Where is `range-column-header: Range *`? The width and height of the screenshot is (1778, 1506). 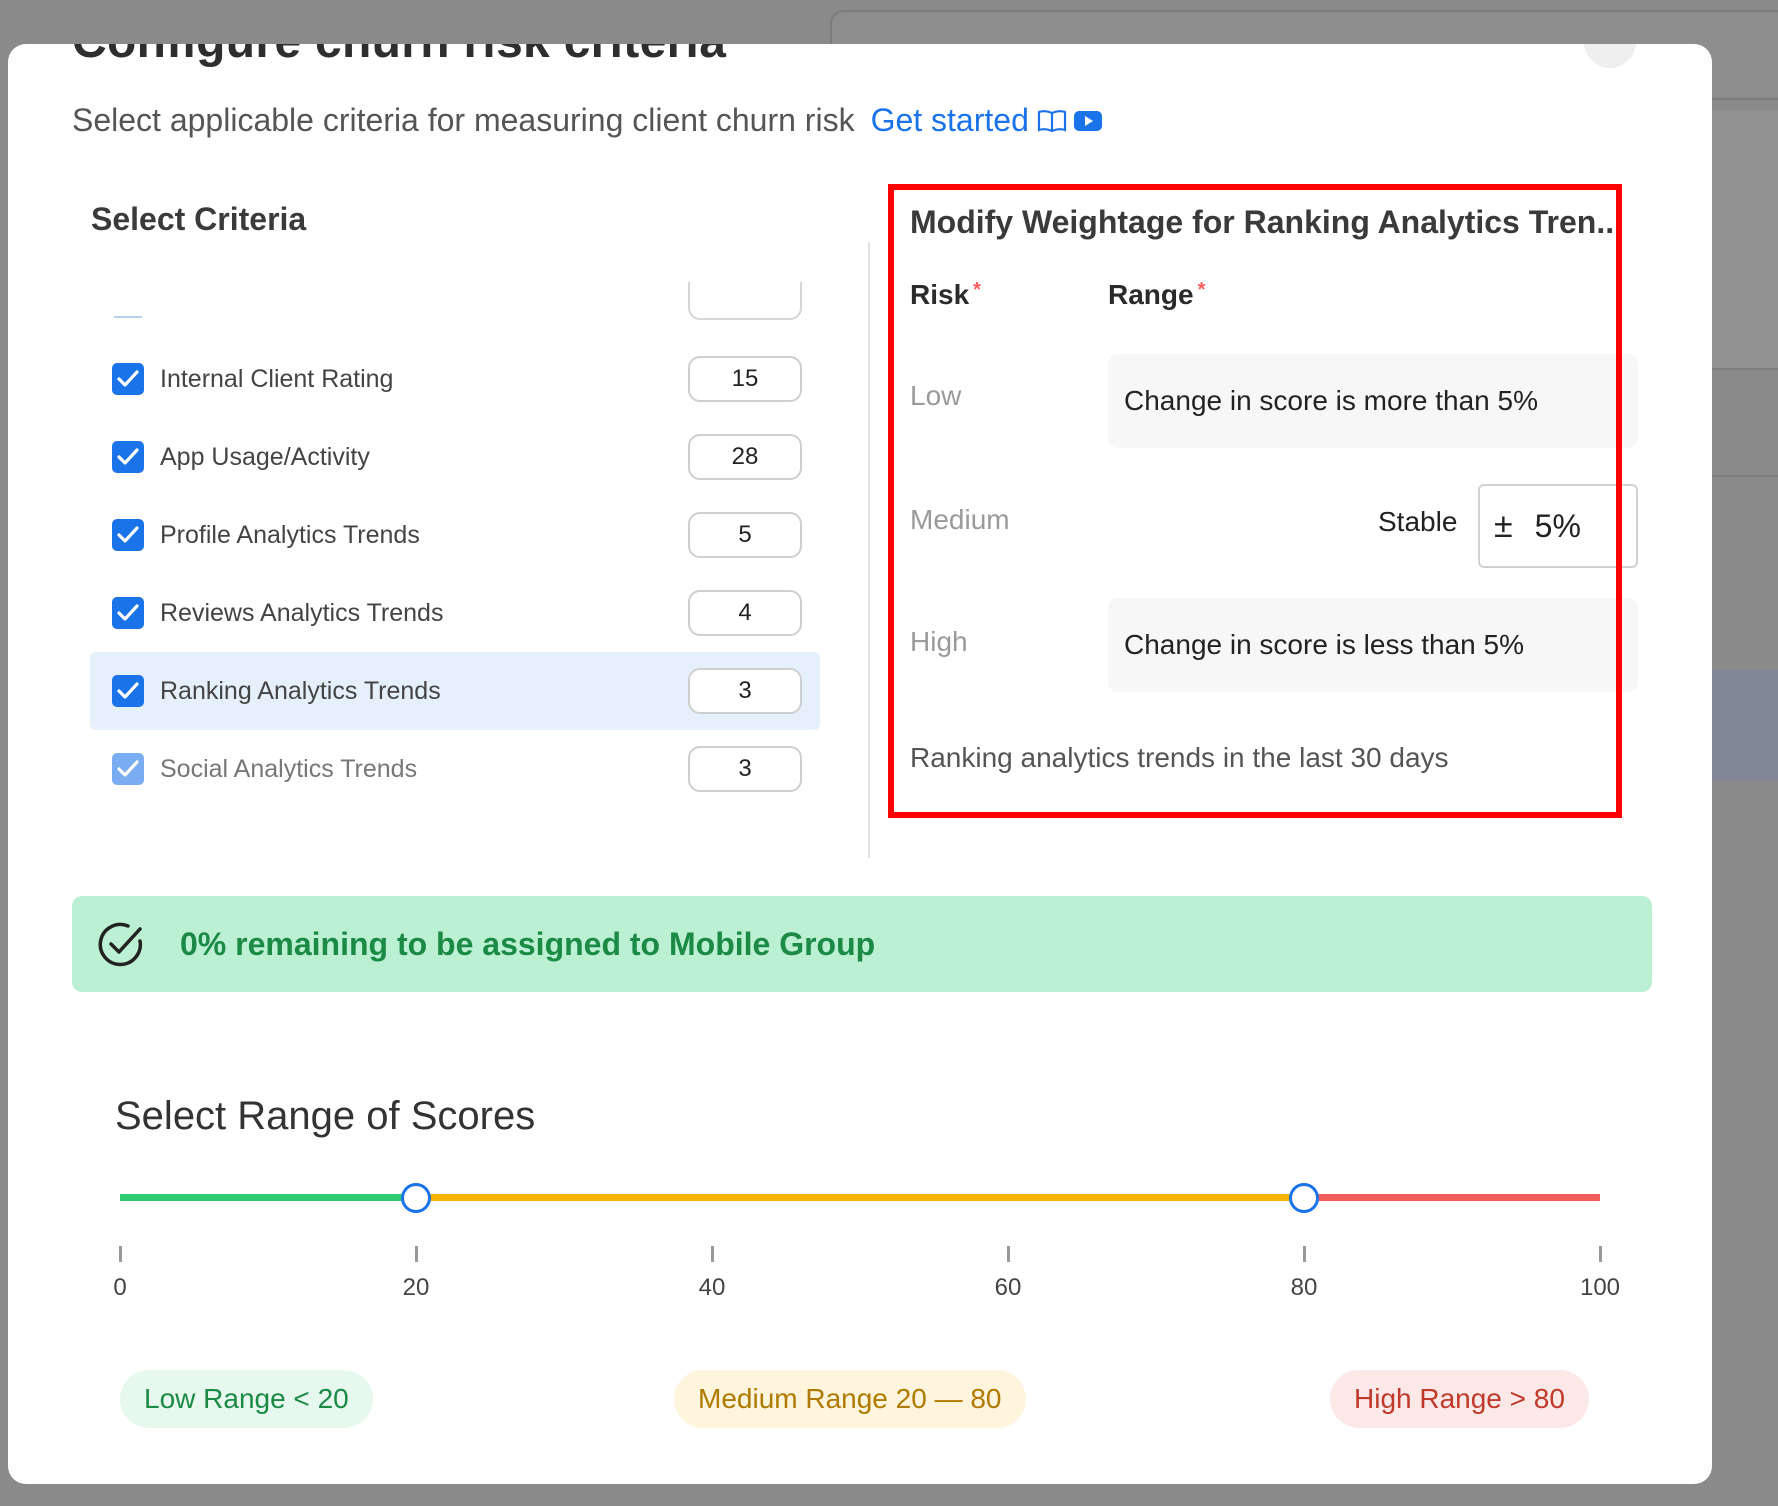 range-column-header: Range * is located at coordinates (1156, 295).